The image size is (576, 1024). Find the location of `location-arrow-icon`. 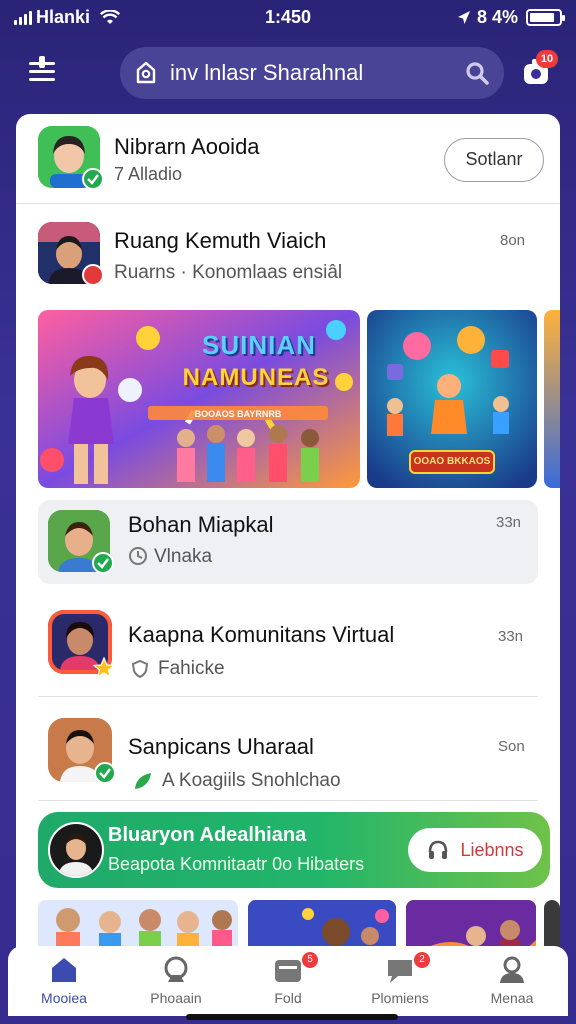

location-arrow-icon is located at coordinates (463, 17).